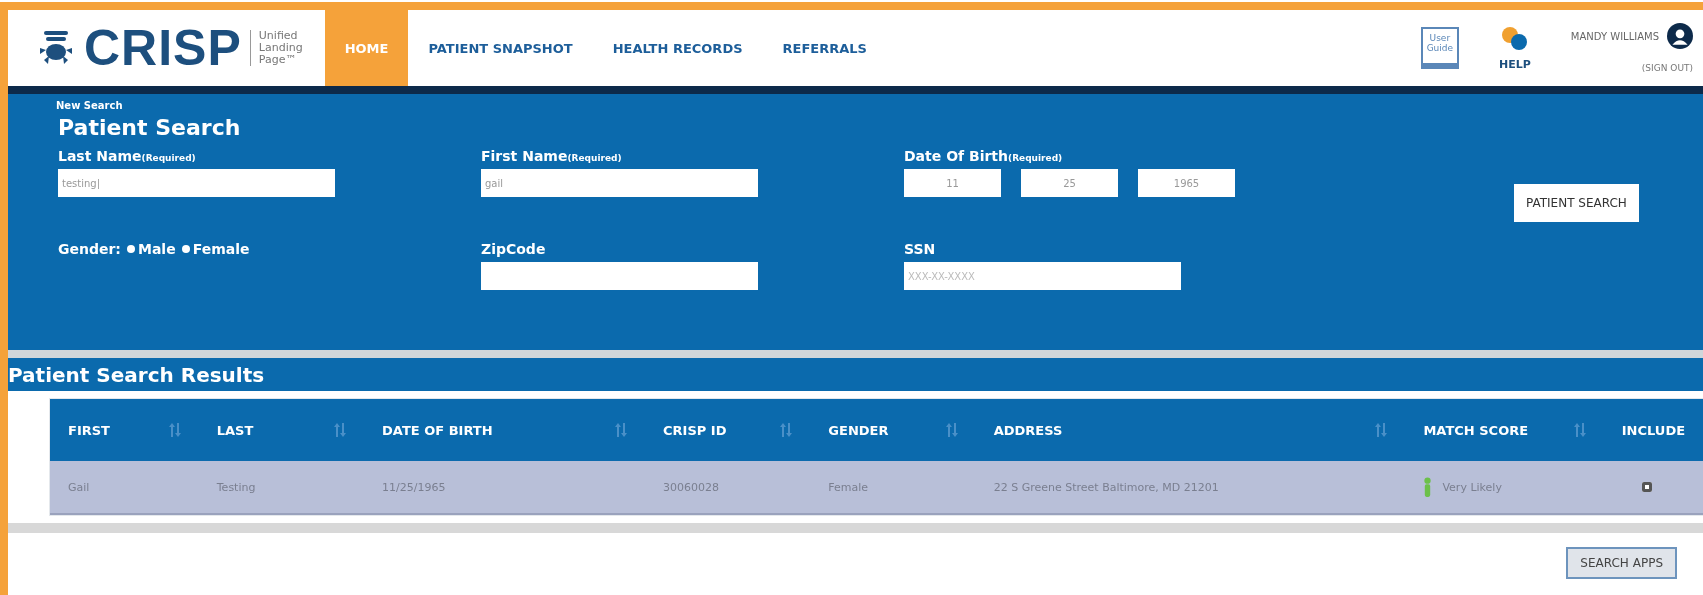 Image resolution: width=1703 pixels, height=595 pixels. What do you see at coordinates (280, 48) in the screenshot?
I see `logo-tagline: Landing` at bounding box center [280, 48].